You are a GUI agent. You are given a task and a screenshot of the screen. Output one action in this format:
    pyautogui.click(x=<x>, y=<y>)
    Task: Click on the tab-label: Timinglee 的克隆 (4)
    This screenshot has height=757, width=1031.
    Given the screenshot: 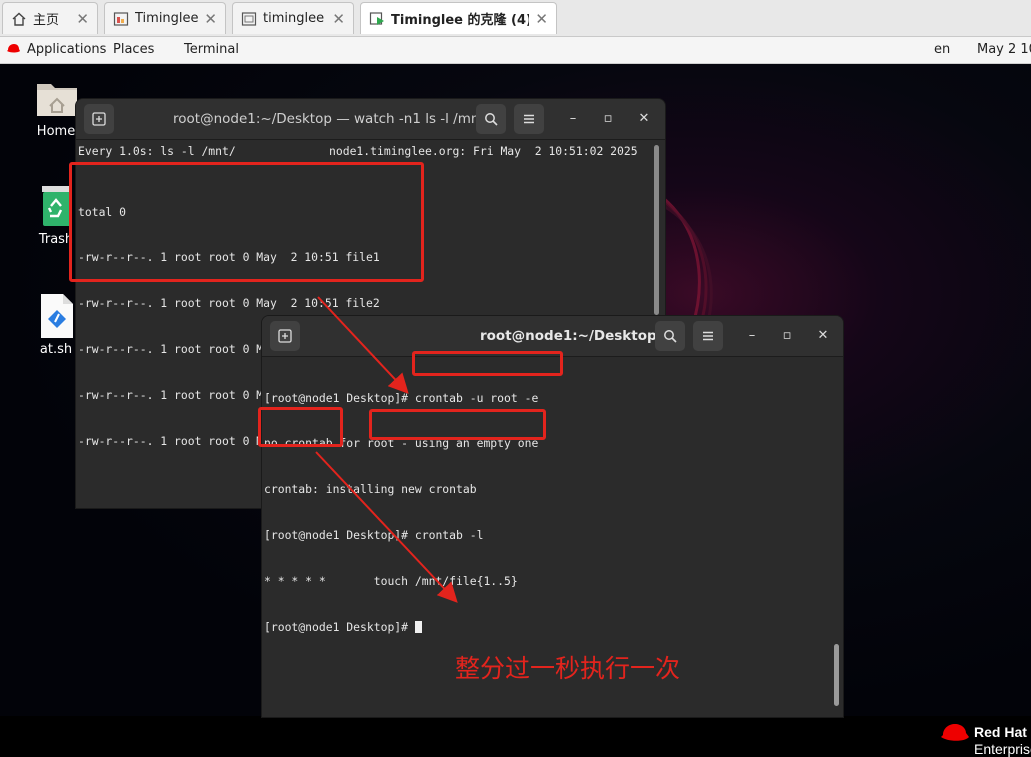 What is the action you would take?
    pyautogui.click(x=460, y=20)
    